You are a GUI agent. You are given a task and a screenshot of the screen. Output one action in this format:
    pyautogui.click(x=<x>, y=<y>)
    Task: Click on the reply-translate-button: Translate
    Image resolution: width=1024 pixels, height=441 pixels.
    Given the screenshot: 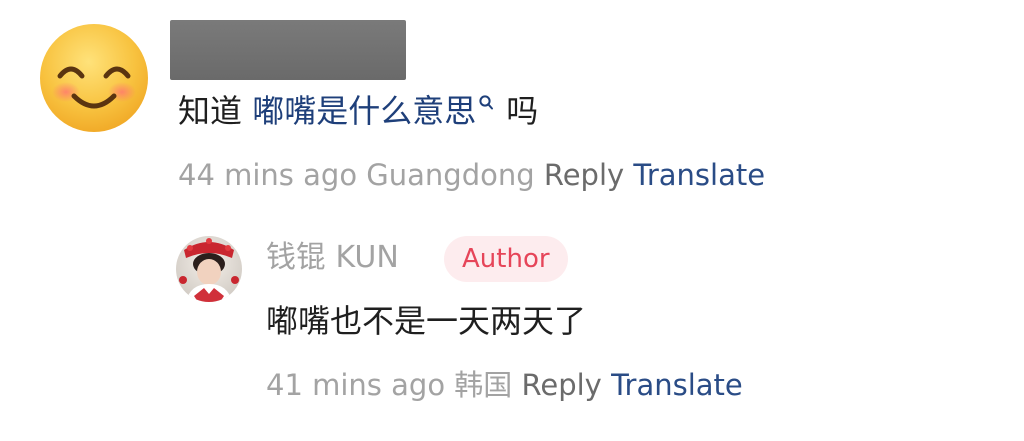 What is the action you would take?
    pyautogui.click(x=677, y=385)
    